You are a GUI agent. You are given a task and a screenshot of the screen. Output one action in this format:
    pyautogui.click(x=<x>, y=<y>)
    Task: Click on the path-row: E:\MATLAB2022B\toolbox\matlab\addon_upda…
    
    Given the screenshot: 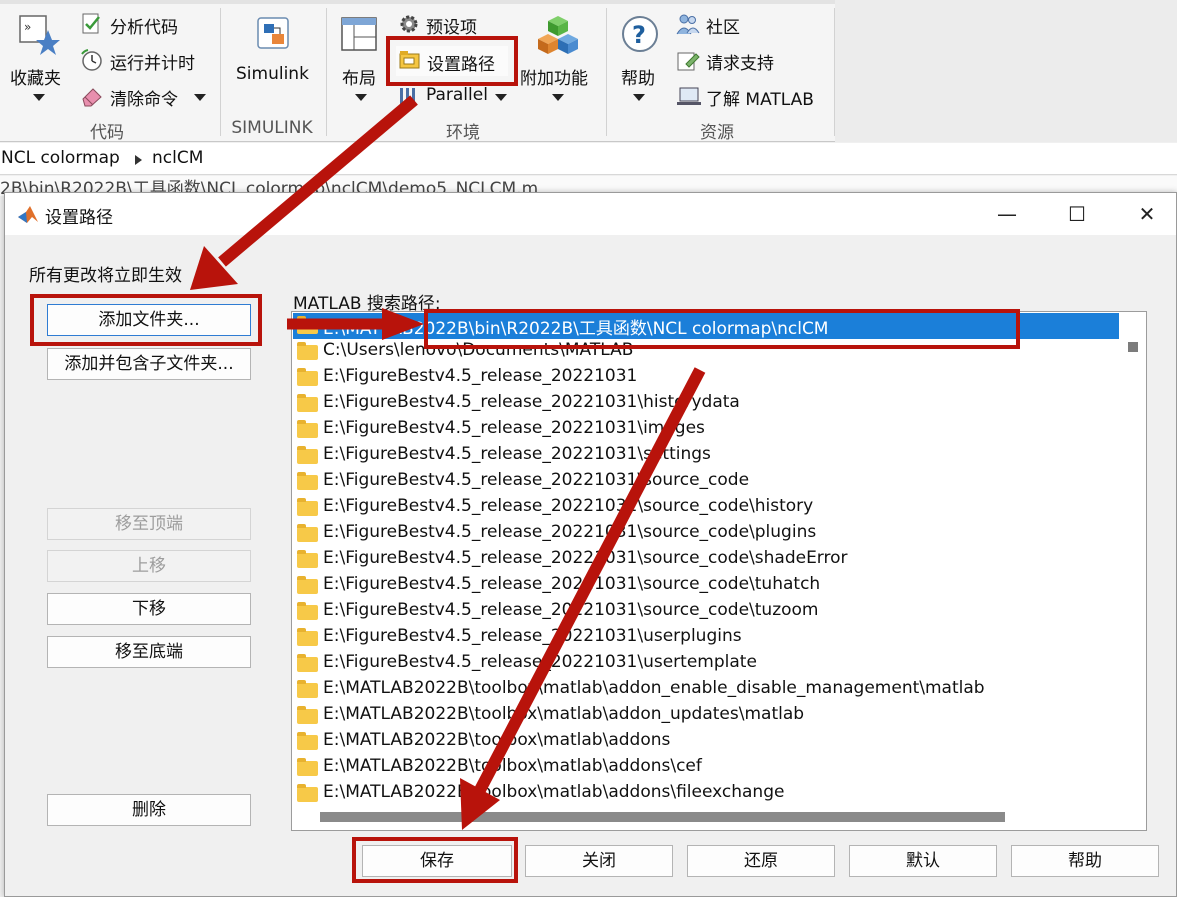 What is the action you would take?
    pyautogui.click(x=706, y=716)
    